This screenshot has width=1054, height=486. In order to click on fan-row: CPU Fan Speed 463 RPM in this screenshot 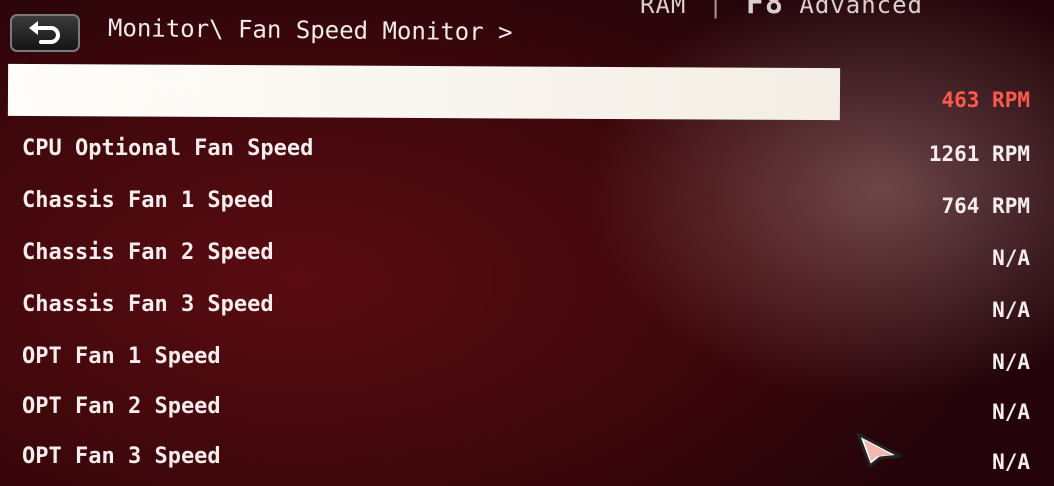, I will do `click(527, 91)`.